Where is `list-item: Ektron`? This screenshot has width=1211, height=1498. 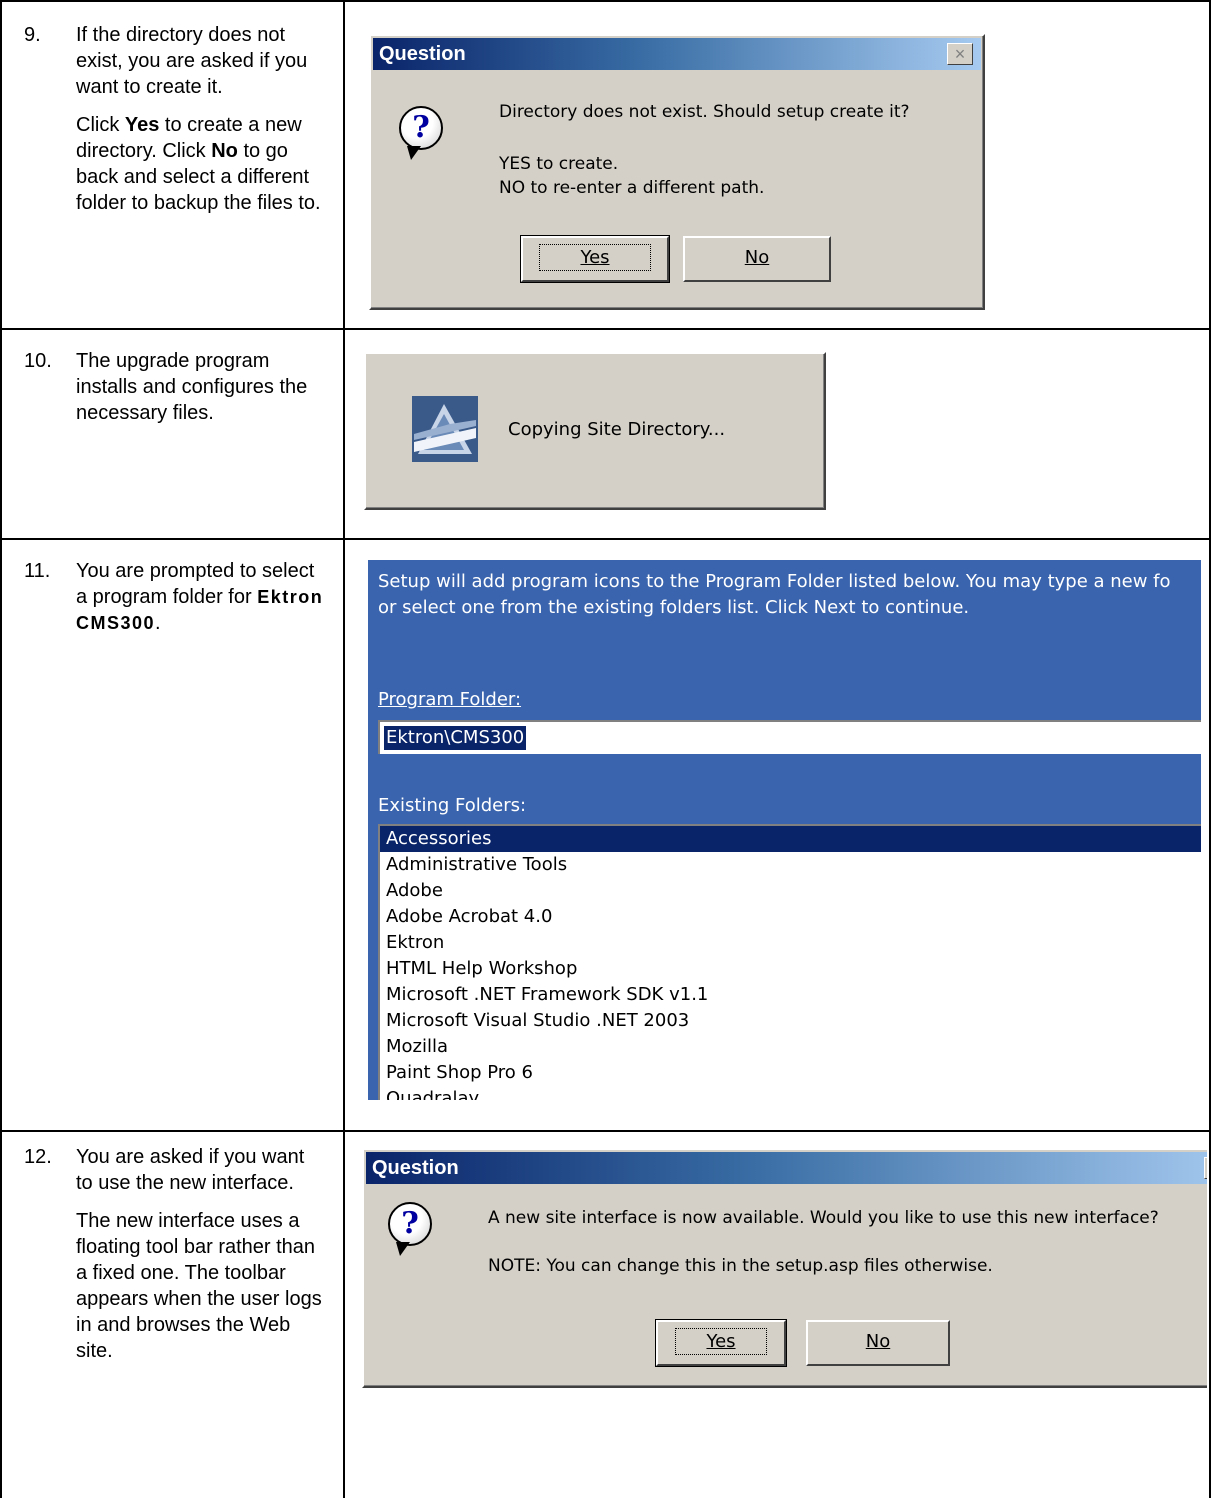
list-item: Ektron is located at coordinates (790, 943).